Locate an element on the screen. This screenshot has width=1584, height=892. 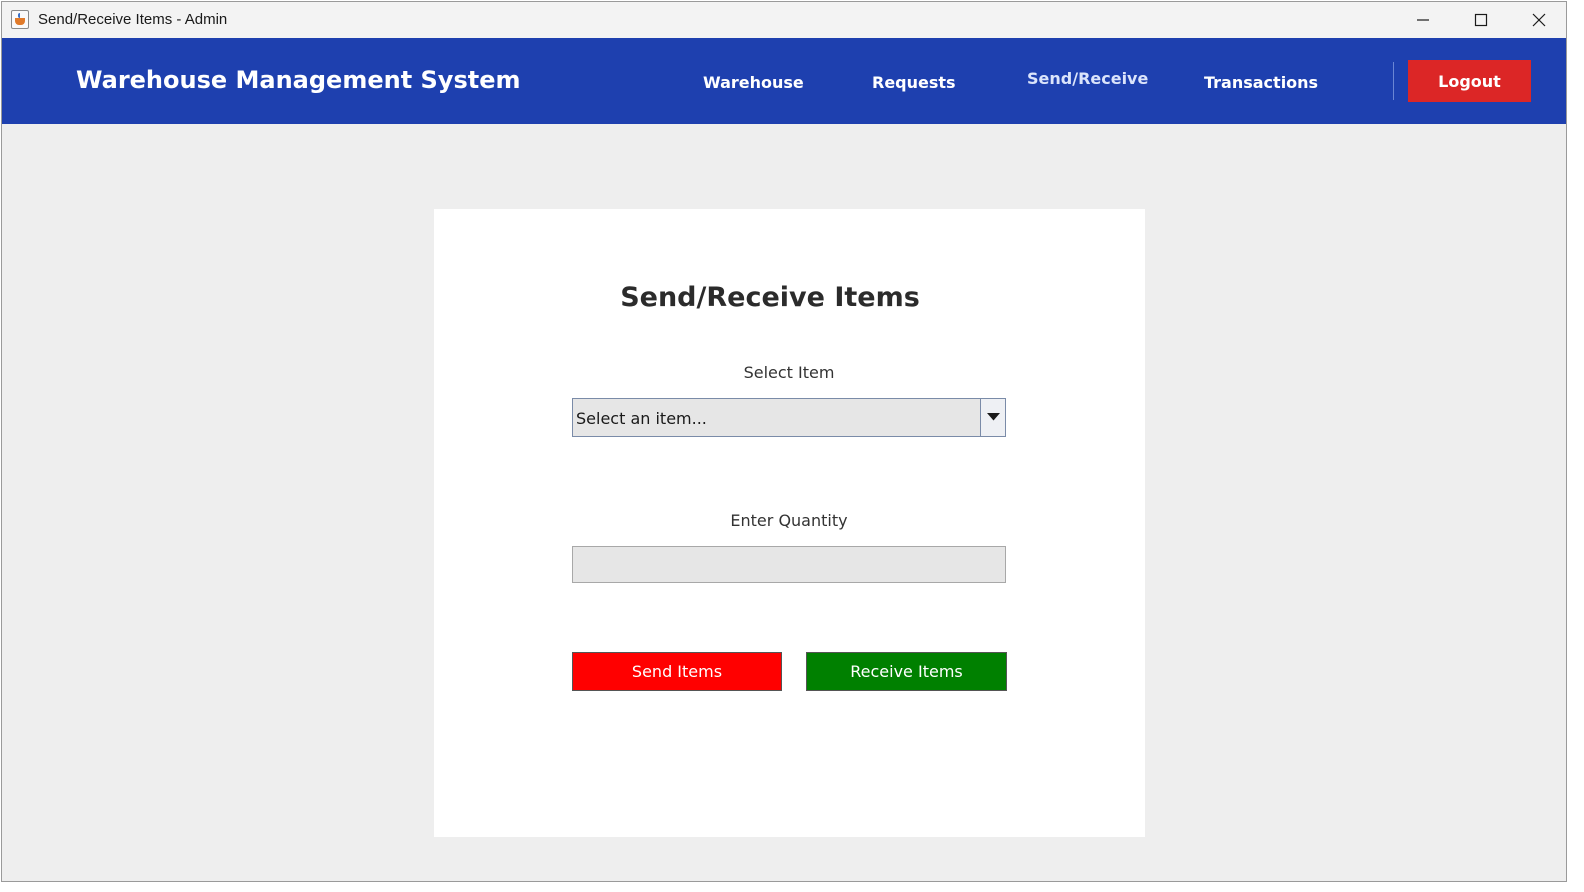
app-icon-cup is located at coordinates (20, 21).